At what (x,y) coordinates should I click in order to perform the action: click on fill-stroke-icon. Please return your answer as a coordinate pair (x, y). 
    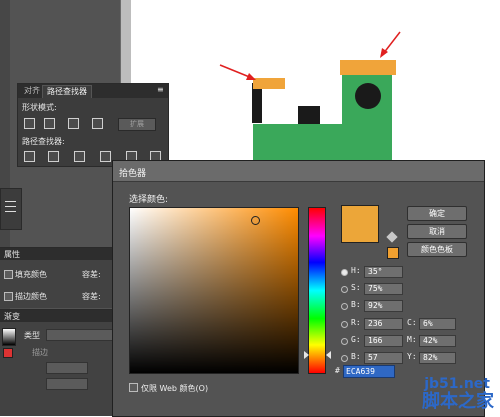
    Looking at the image, I should click on (8, 353).